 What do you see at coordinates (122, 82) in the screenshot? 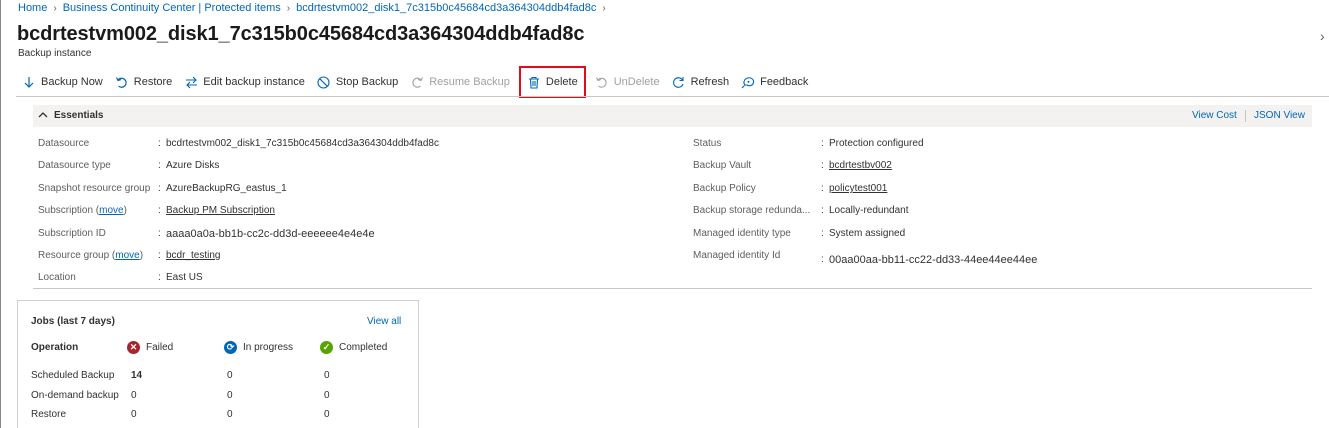
I see `restore-icon` at bounding box center [122, 82].